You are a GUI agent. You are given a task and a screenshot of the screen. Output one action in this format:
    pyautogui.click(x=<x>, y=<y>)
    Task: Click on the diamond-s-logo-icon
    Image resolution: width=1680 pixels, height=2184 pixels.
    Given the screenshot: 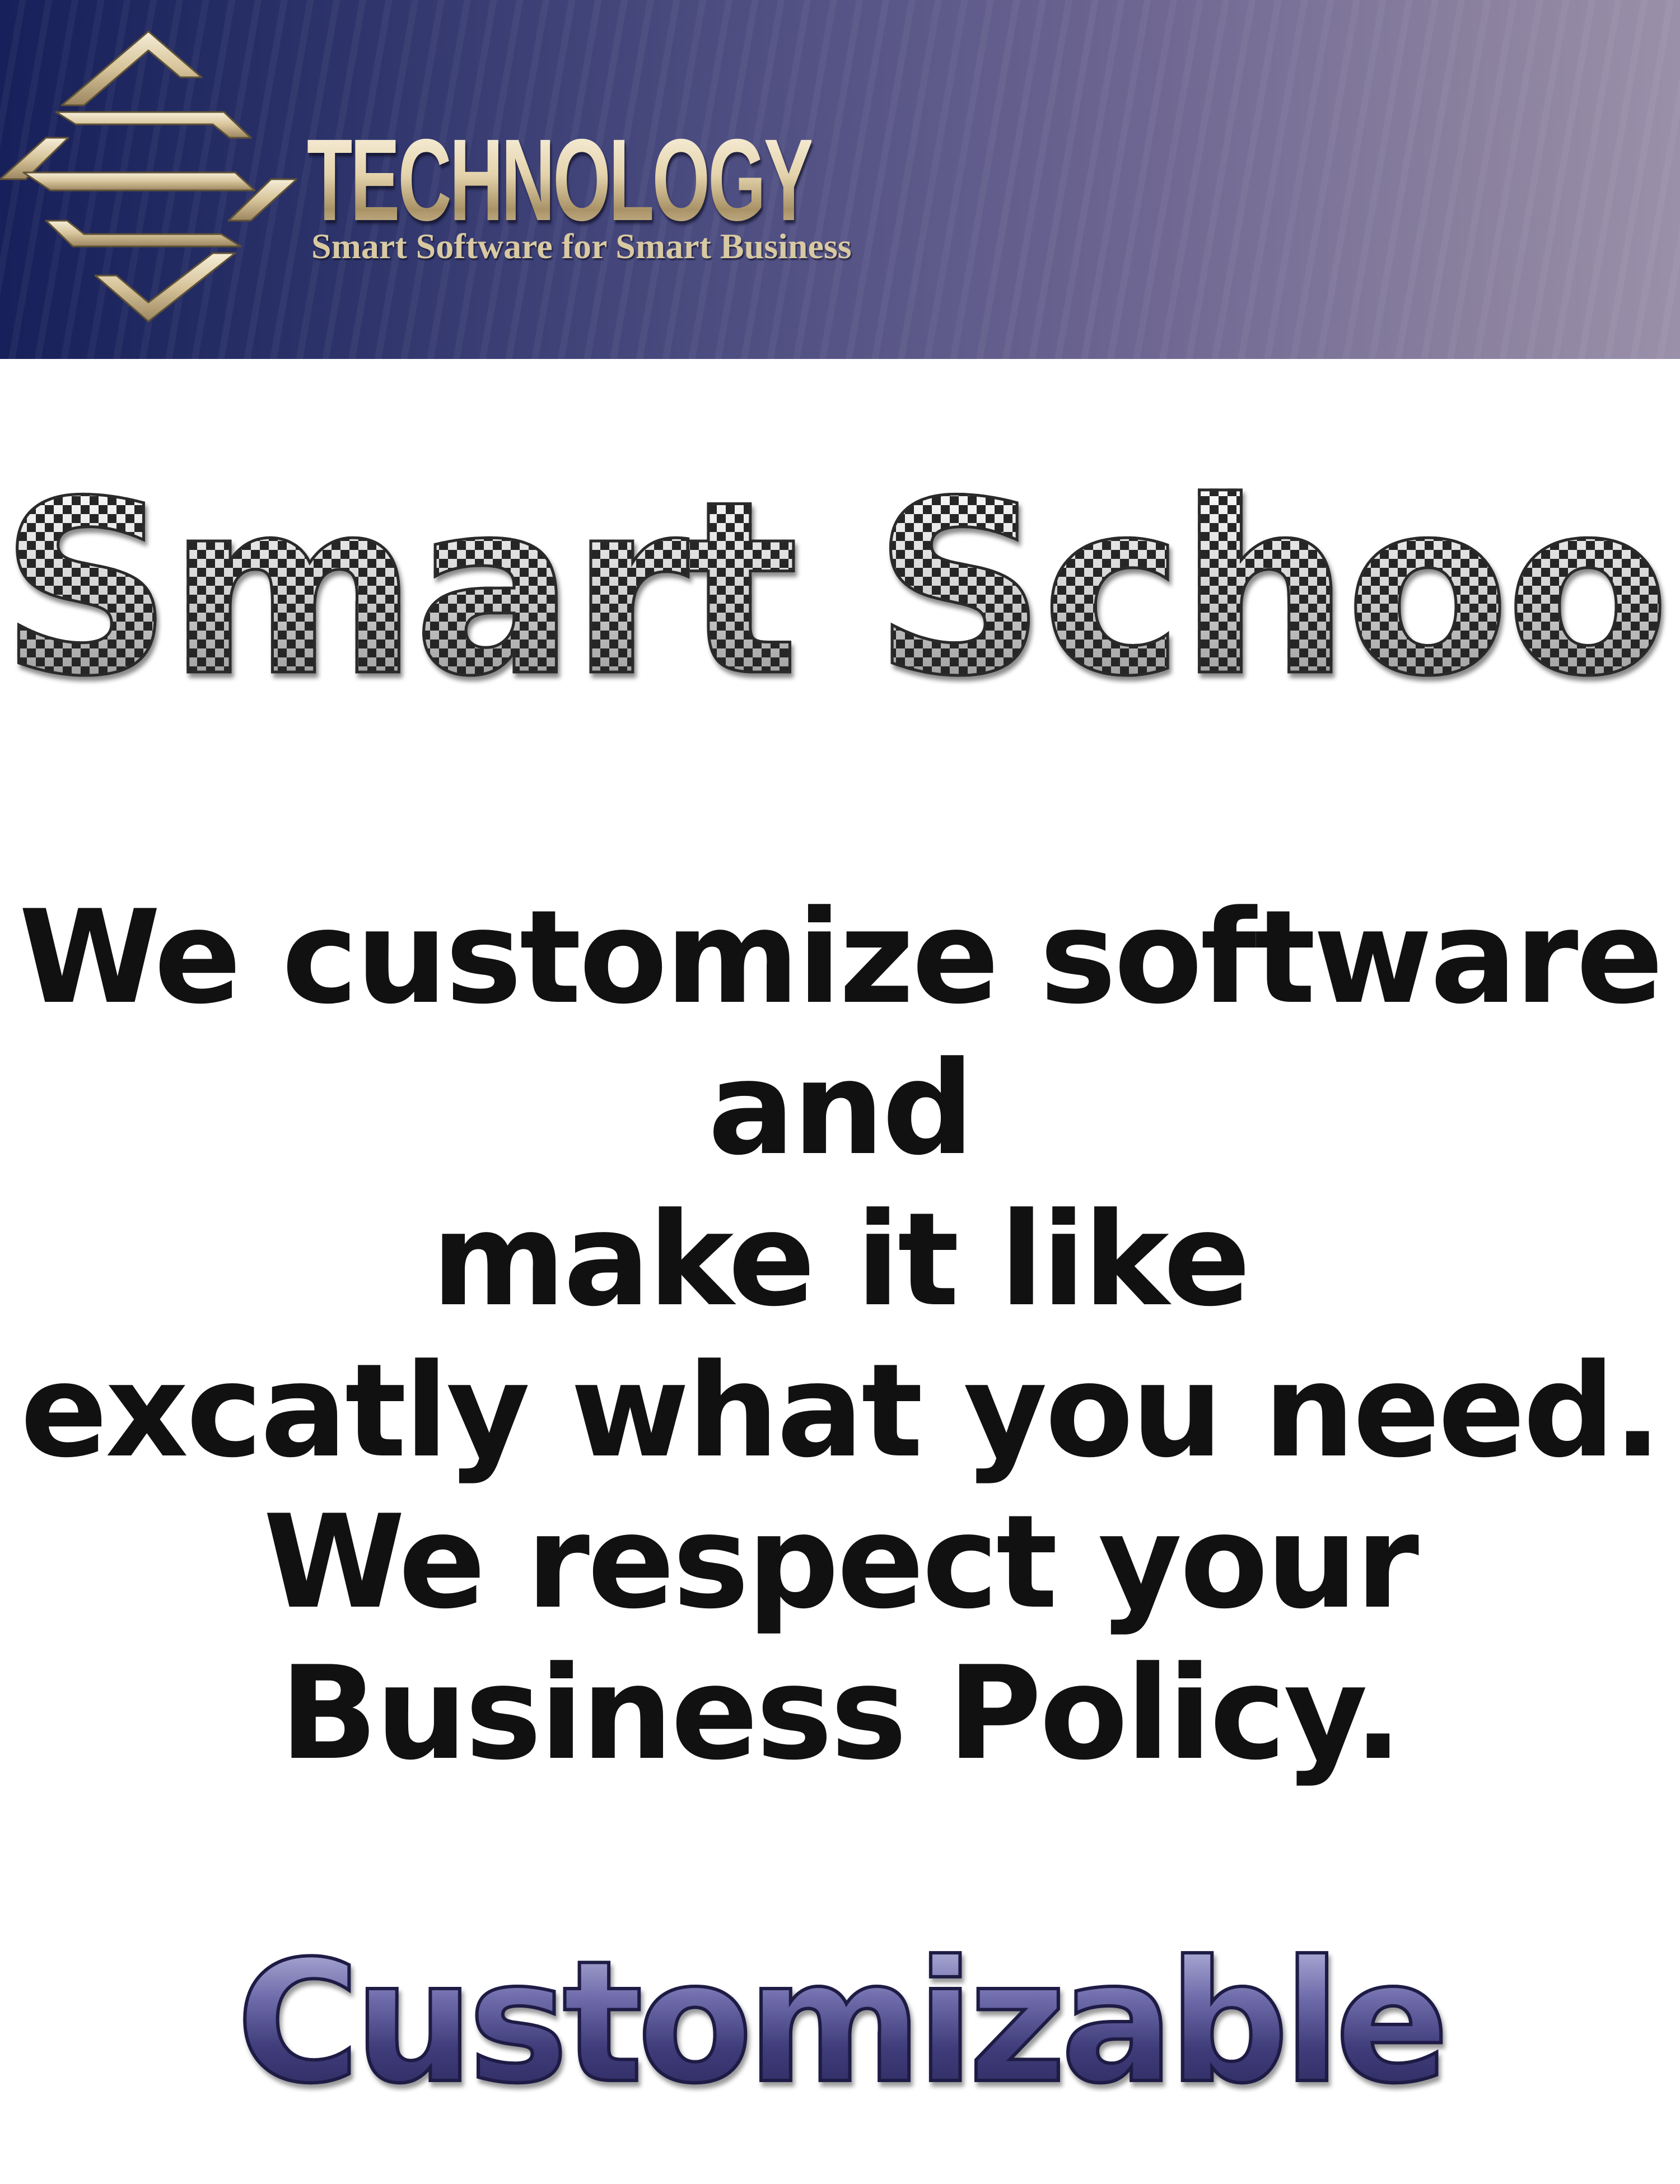 What is the action you would take?
    pyautogui.click(x=149, y=177)
    